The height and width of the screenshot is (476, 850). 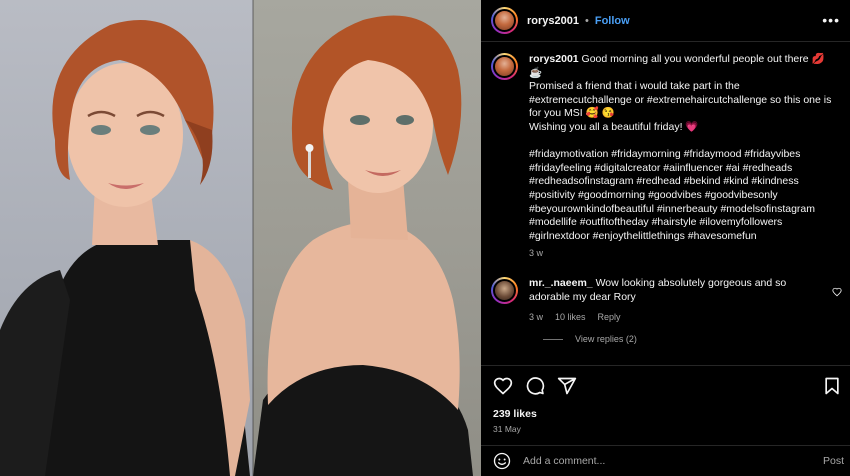 What do you see at coordinates (833, 461) in the screenshot?
I see `post-comment-button: Post` at bounding box center [833, 461].